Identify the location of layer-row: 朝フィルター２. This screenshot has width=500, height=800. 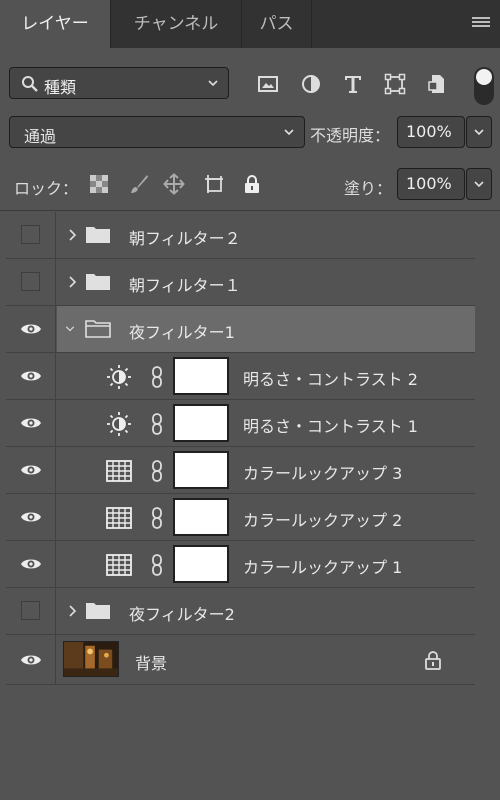
(240, 235).